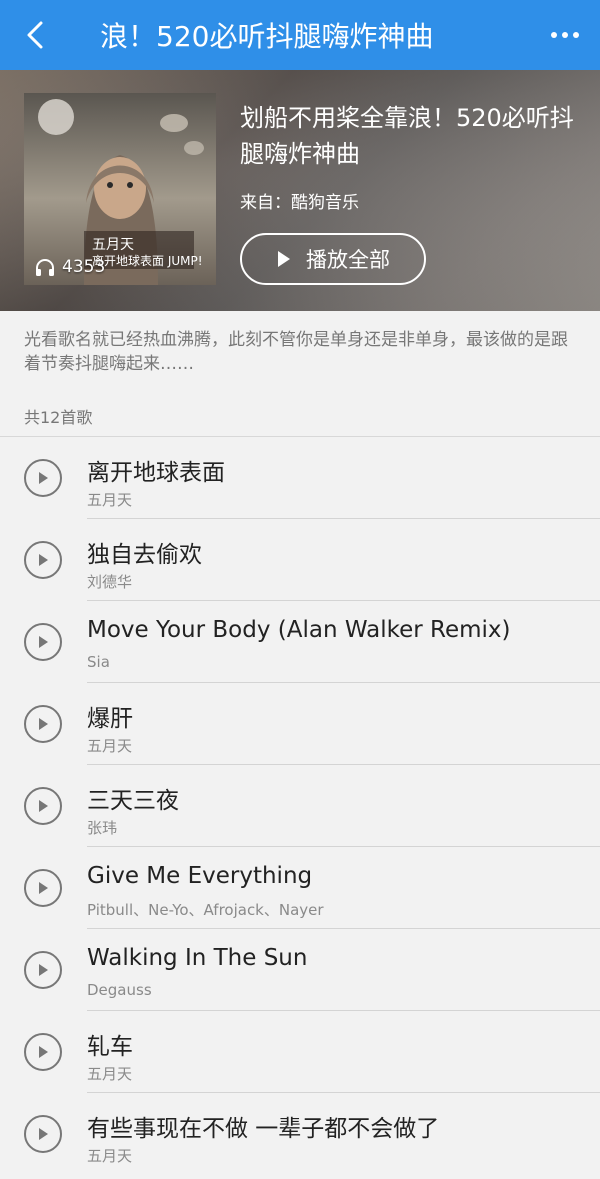  I want to click on play-count: 4353, so click(69, 267).